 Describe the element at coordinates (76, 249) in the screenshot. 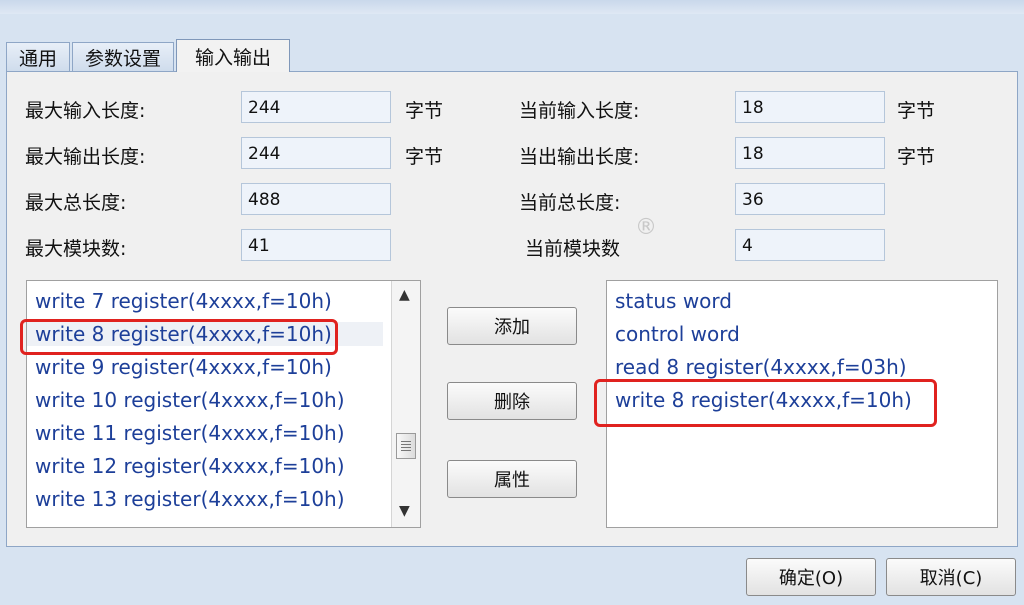

I see `max-modules-label: 最大模块数:` at that location.